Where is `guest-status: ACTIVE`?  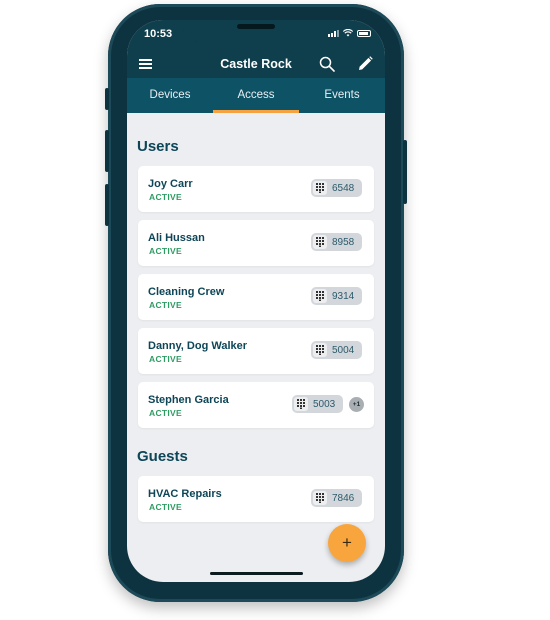
guest-status: ACTIVE is located at coordinates (165, 507).